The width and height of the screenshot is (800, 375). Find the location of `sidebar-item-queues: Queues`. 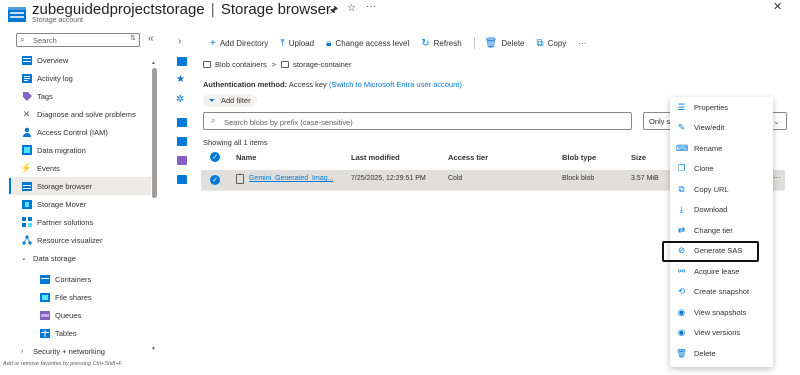

sidebar-item-queues: Queues is located at coordinates (80, 315).